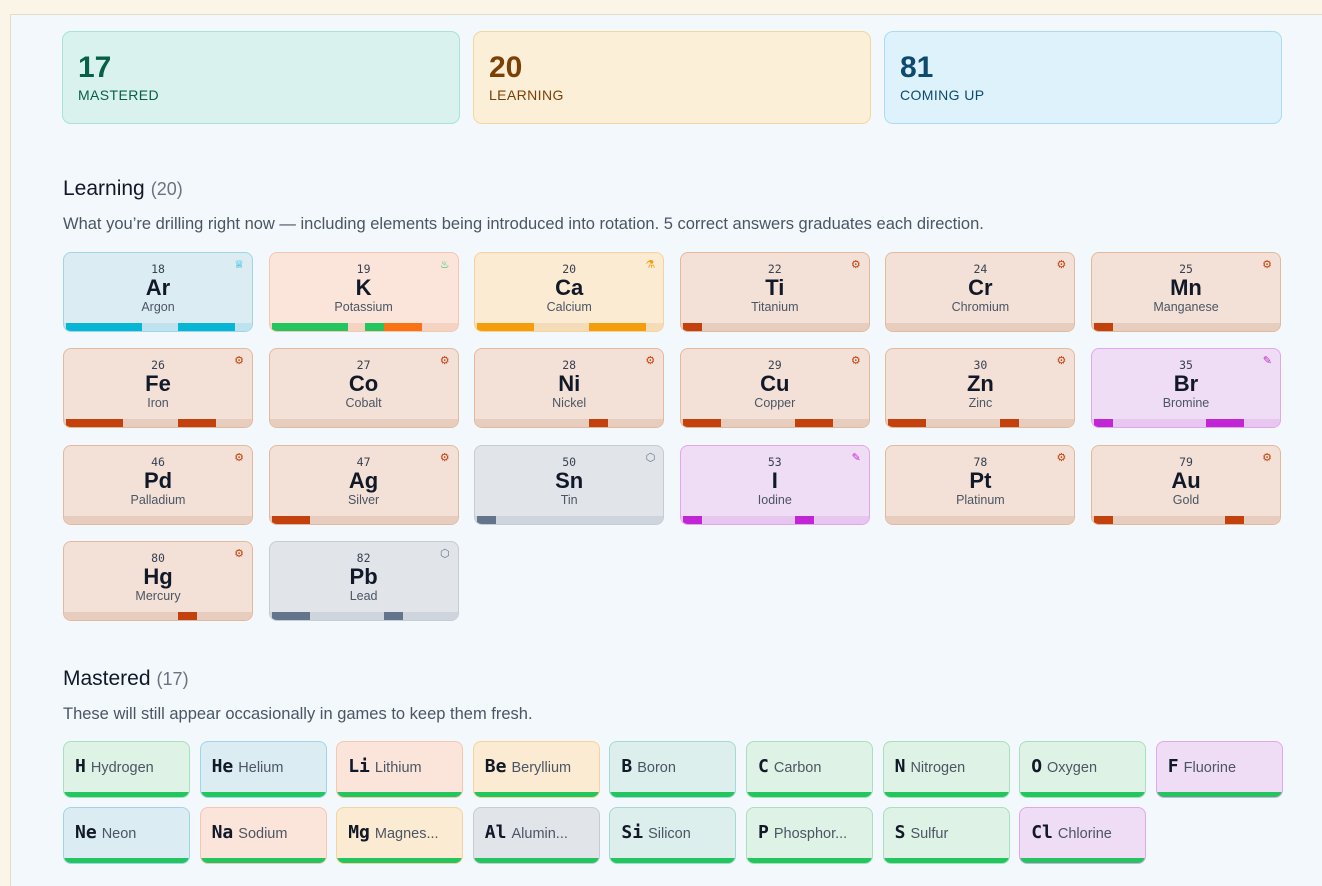  I want to click on element-name: Platinum, so click(980, 499).